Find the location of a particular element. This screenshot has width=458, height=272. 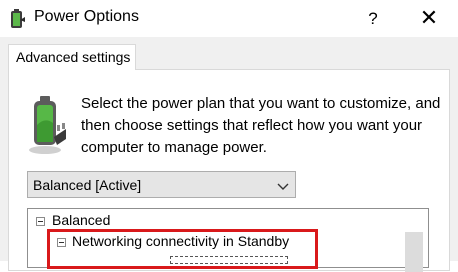

tree-item-networking-connectivity: Networking connectivity in Standby is located at coordinates (180, 241).